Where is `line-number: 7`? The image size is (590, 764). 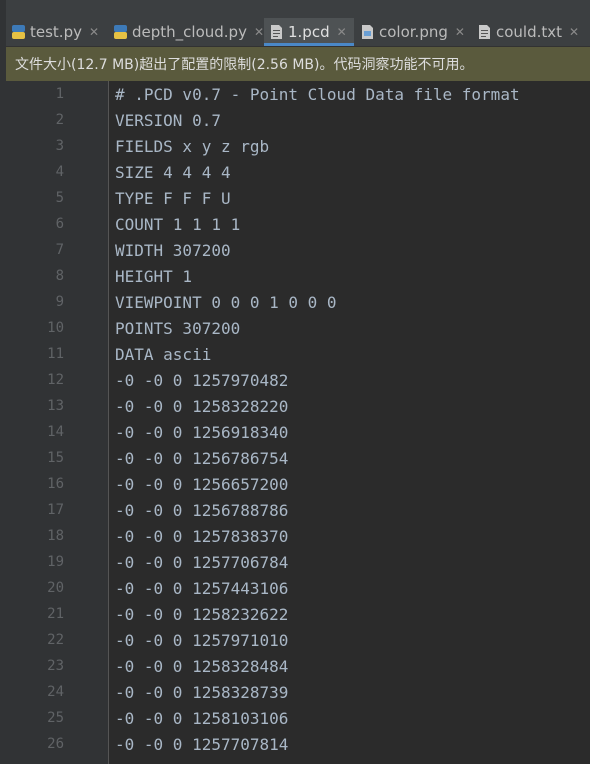 line-number: 7 is located at coordinates (59, 250).